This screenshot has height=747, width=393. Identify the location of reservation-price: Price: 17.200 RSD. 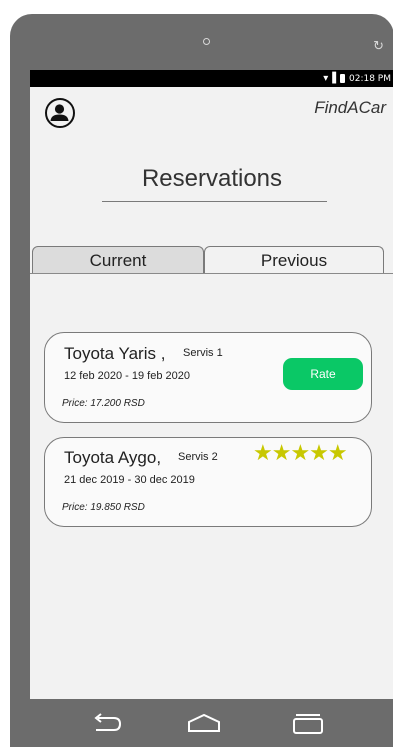
(103, 403).